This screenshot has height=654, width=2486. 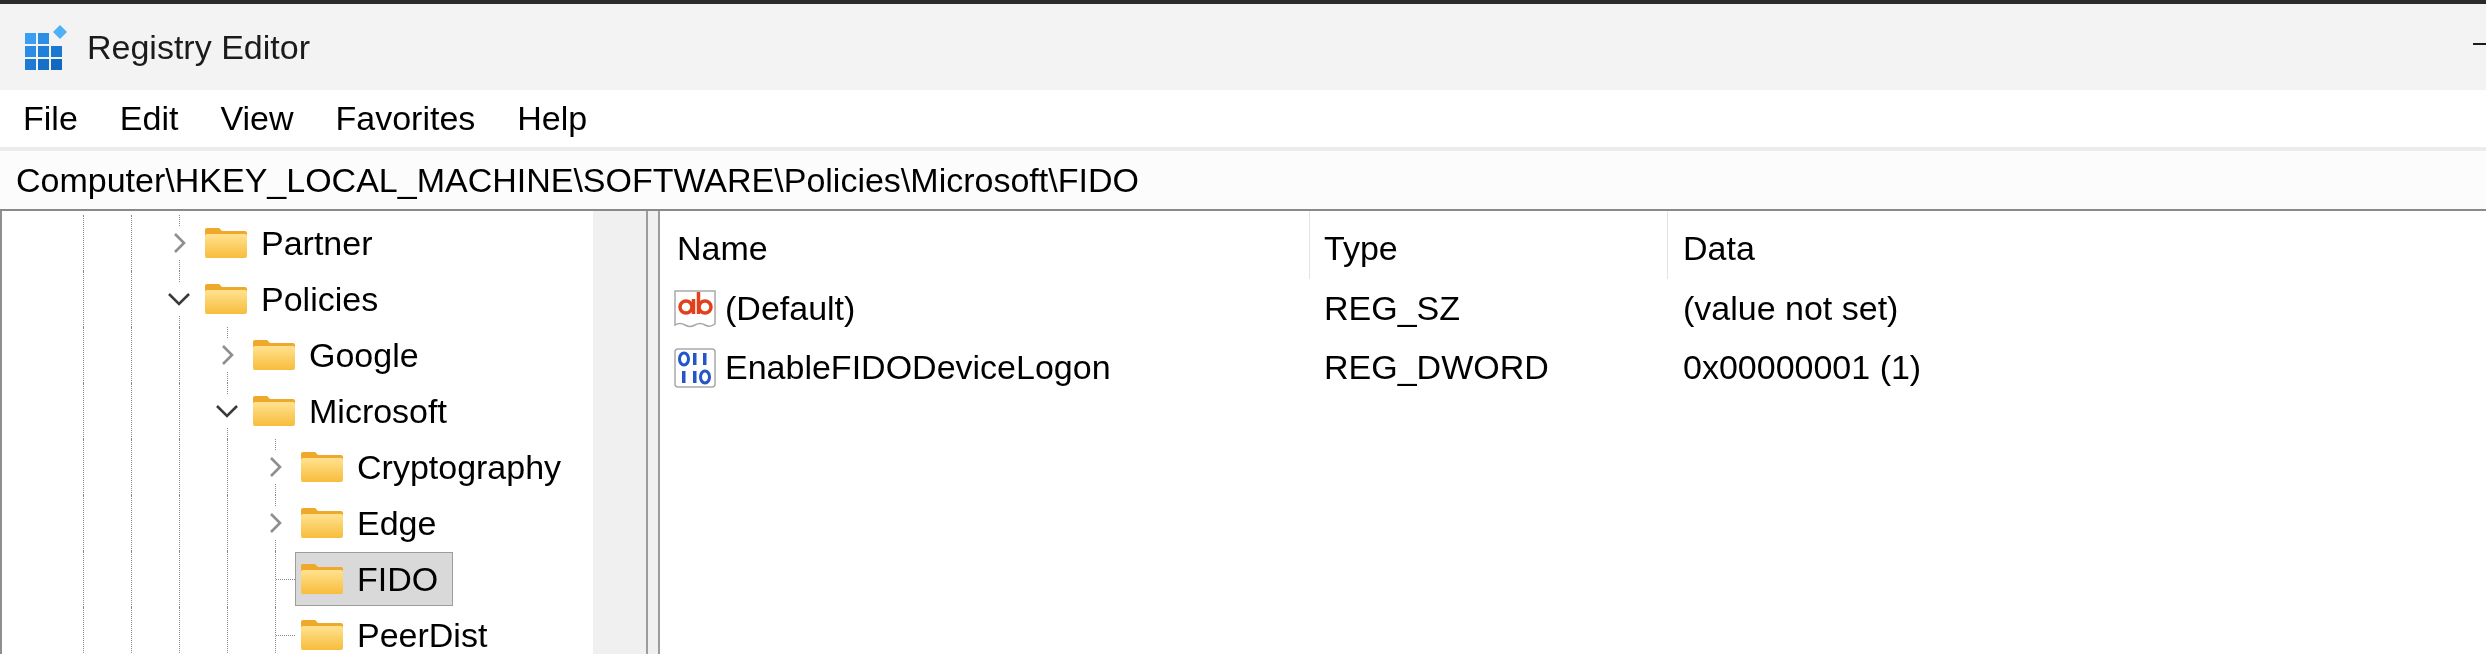 I want to click on tree-item: FIDO, so click(x=374, y=579).